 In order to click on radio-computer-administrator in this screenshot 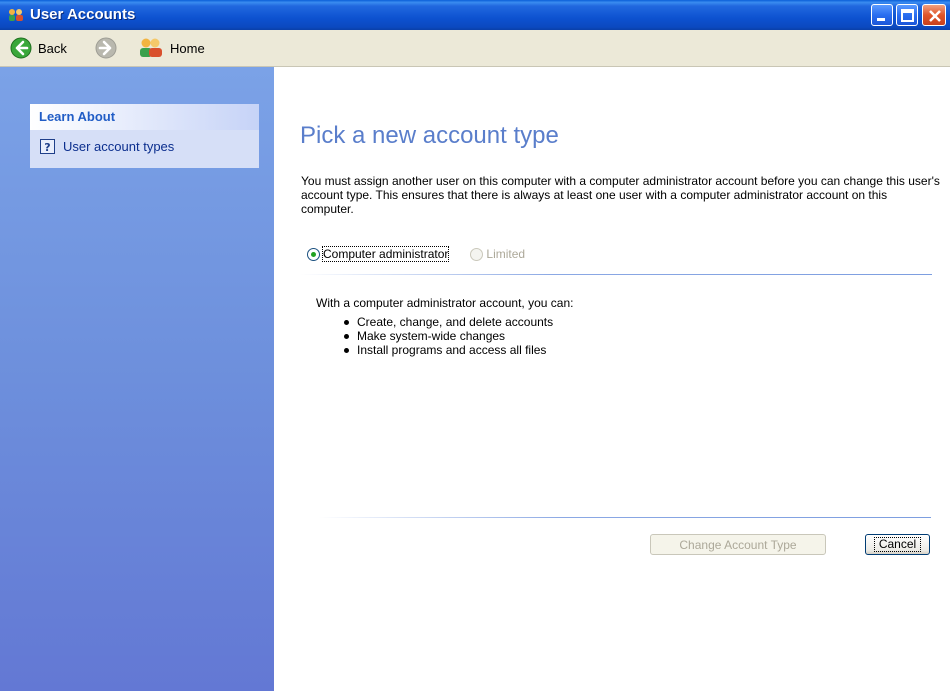, I will do `click(313, 254)`.